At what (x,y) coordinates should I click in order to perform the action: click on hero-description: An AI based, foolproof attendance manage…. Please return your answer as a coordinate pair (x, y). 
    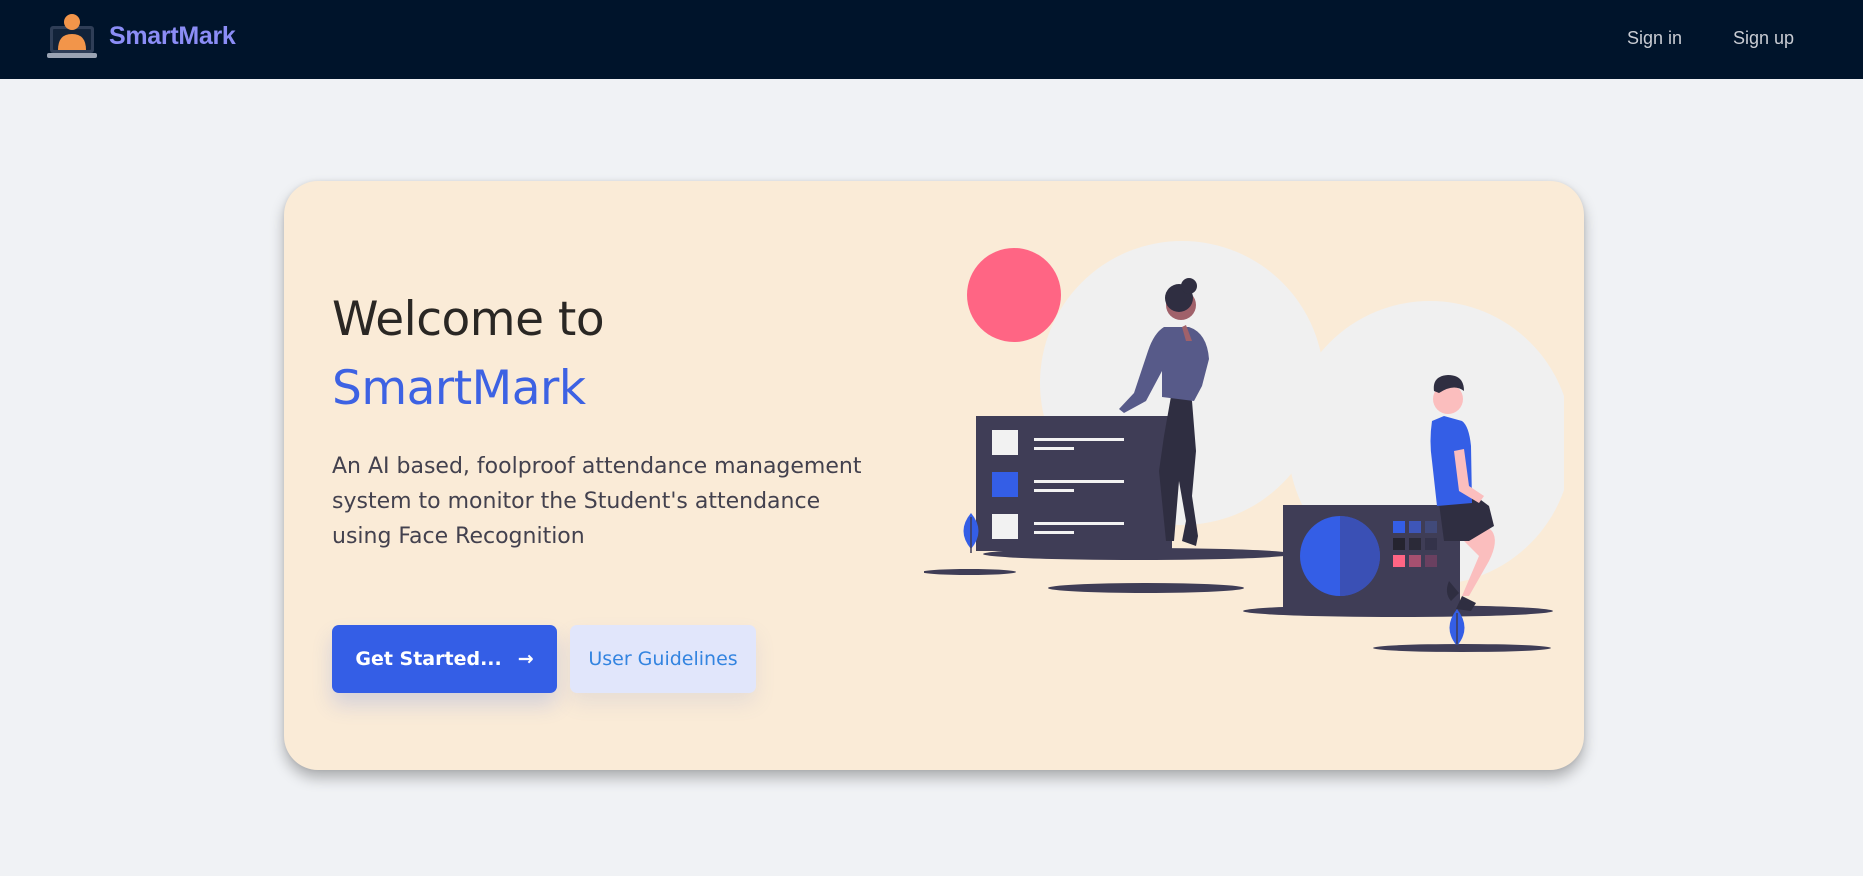
    Looking at the image, I should click on (597, 501).